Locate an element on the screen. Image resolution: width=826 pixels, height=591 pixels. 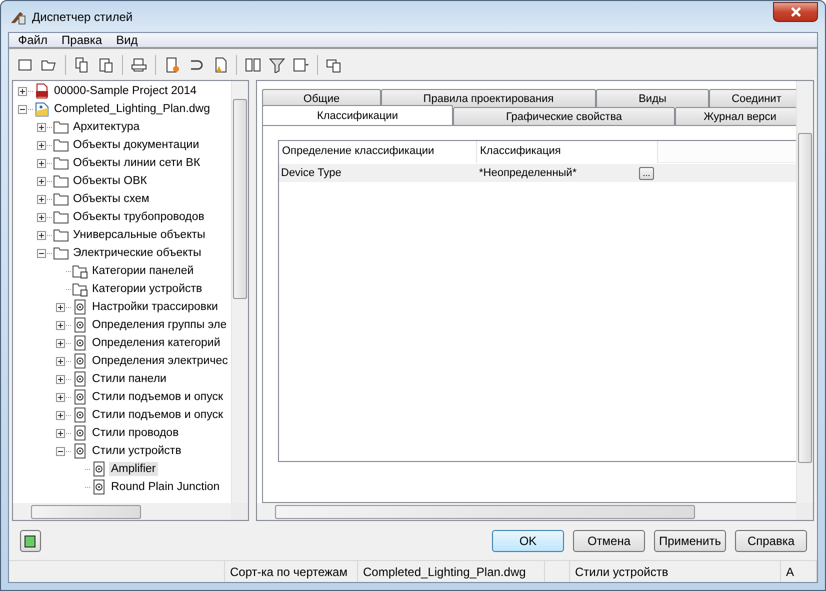
menu-item: Файл is located at coordinates (33, 40).